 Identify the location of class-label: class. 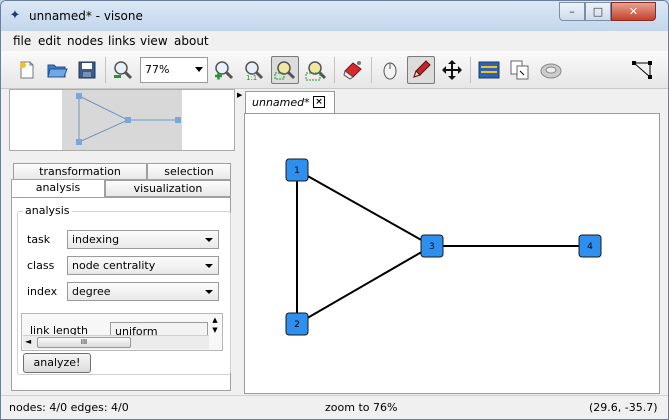
(41, 265).